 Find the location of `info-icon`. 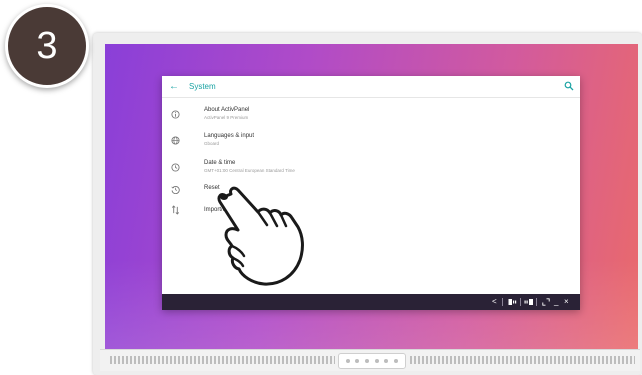

info-icon is located at coordinates (175, 114).